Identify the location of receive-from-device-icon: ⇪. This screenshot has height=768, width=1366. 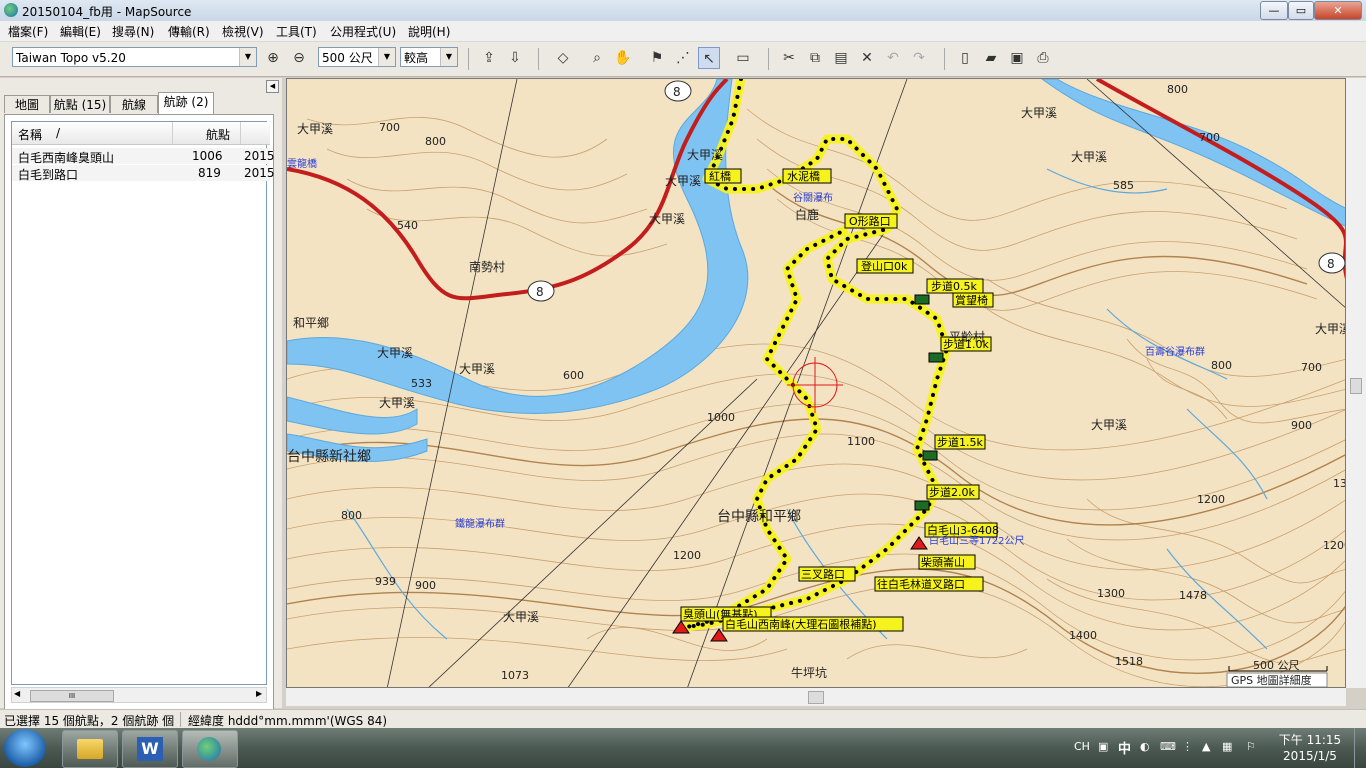
(489, 58).